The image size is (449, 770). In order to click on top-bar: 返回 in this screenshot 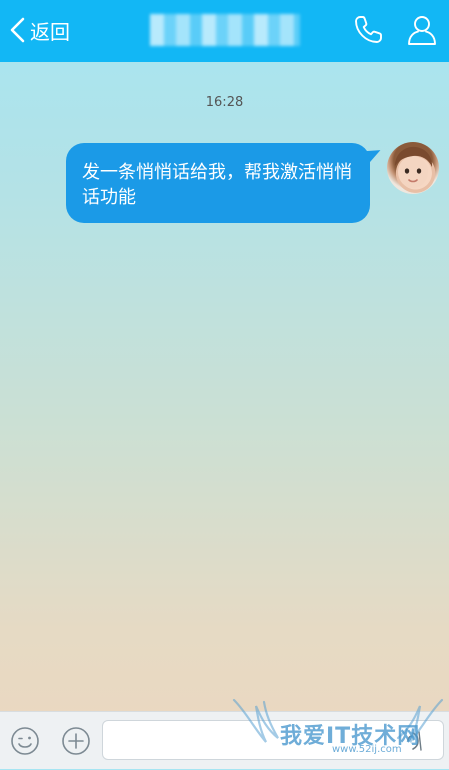, I will do `click(224, 31)`.